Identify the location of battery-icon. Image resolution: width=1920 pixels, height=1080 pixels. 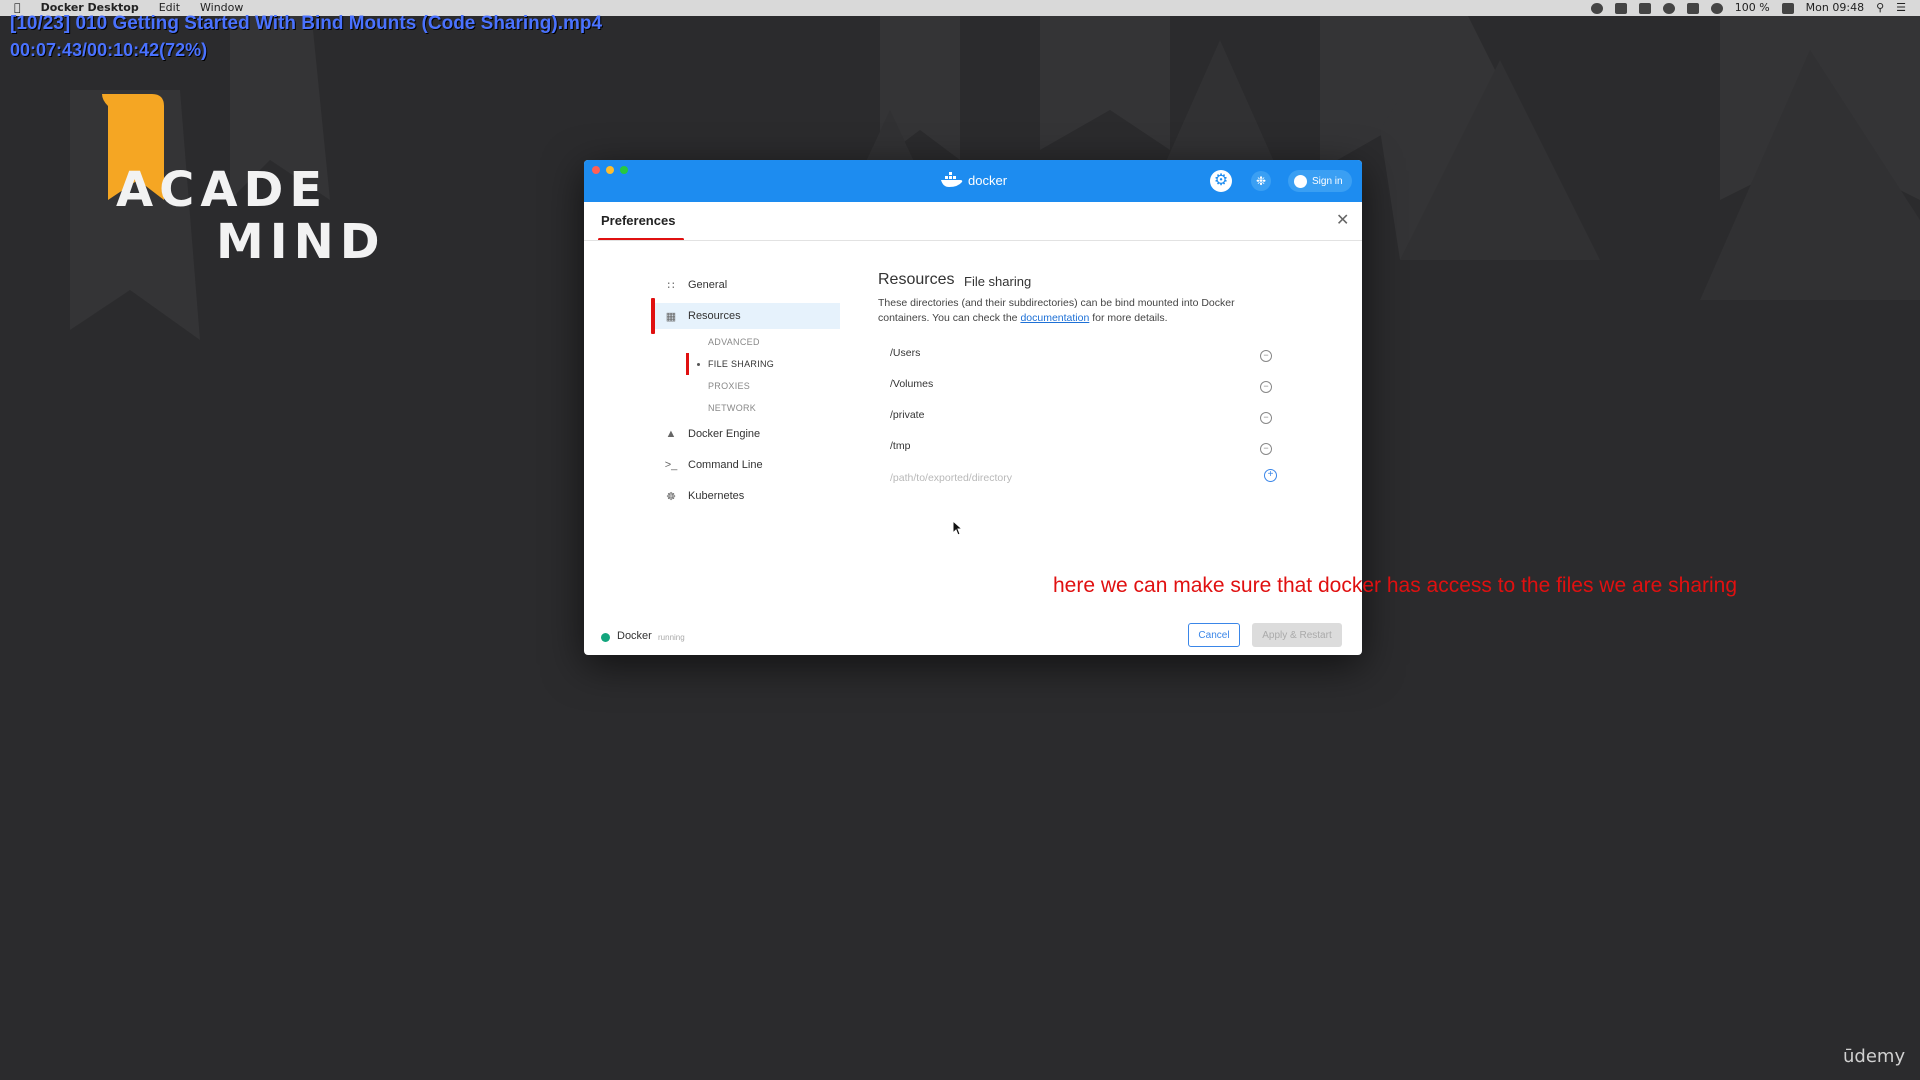
(1787, 8).